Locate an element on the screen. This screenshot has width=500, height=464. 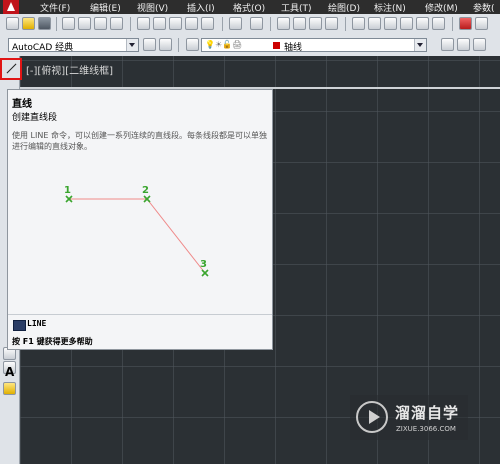
sheet-set-icon is located at coordinates (406, 23).